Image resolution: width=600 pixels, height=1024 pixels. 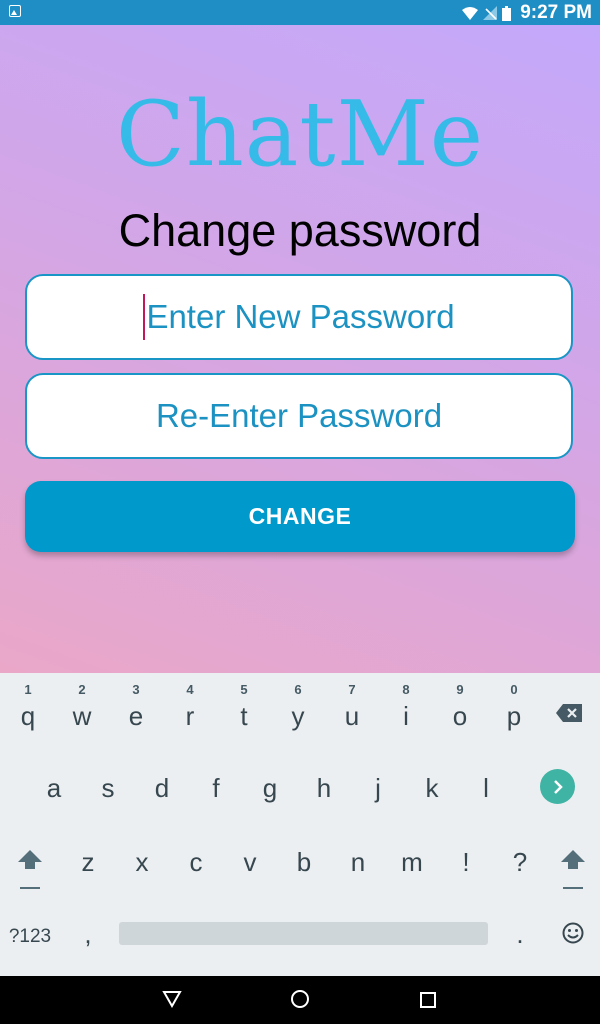 I want to click on signal-icon, so click(x=490, y=13).